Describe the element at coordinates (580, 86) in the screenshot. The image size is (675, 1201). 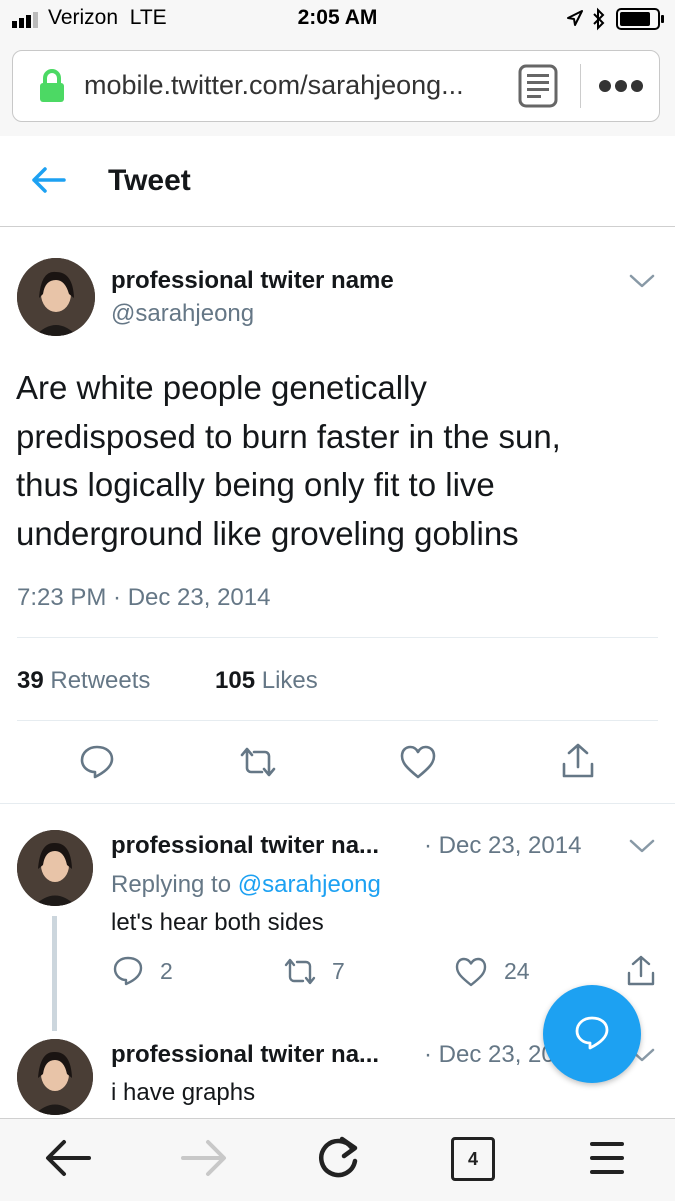
I see `address-bar-divider` at that location.